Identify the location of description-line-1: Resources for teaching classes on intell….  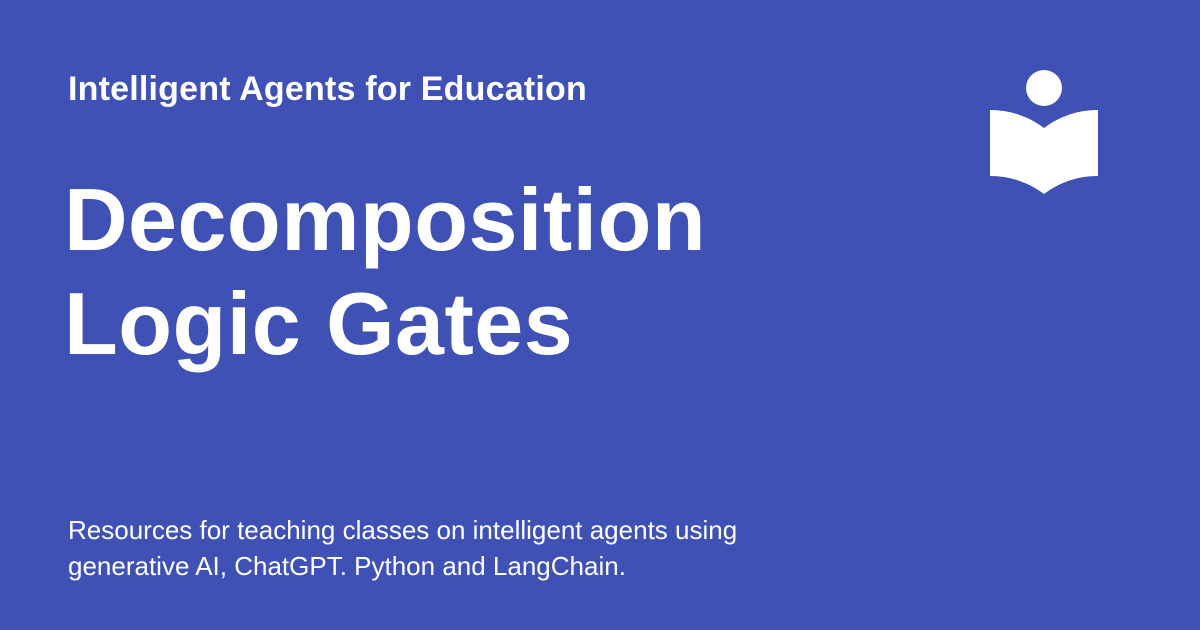
(403, 530).